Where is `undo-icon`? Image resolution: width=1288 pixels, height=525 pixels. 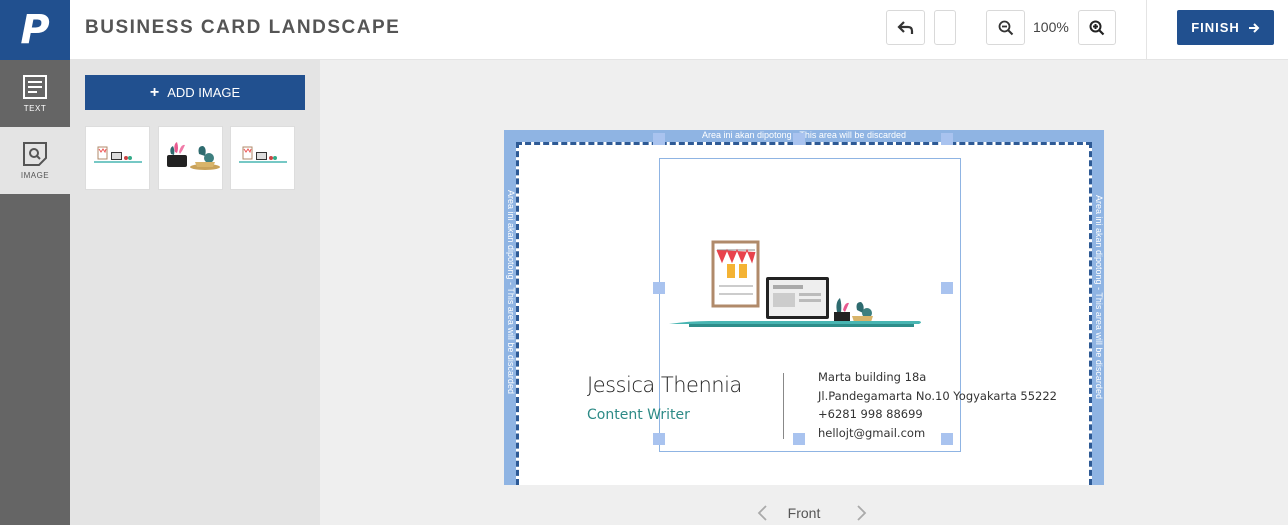
undo-icon is located at coordinates (904, 27).